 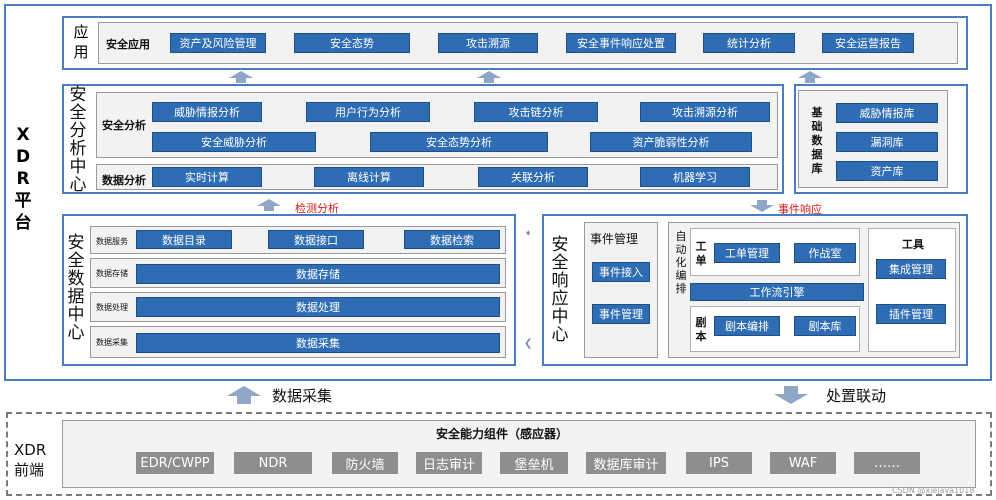 I want to click on left-arrow-icon: ❮, so click(x=528, y=343).